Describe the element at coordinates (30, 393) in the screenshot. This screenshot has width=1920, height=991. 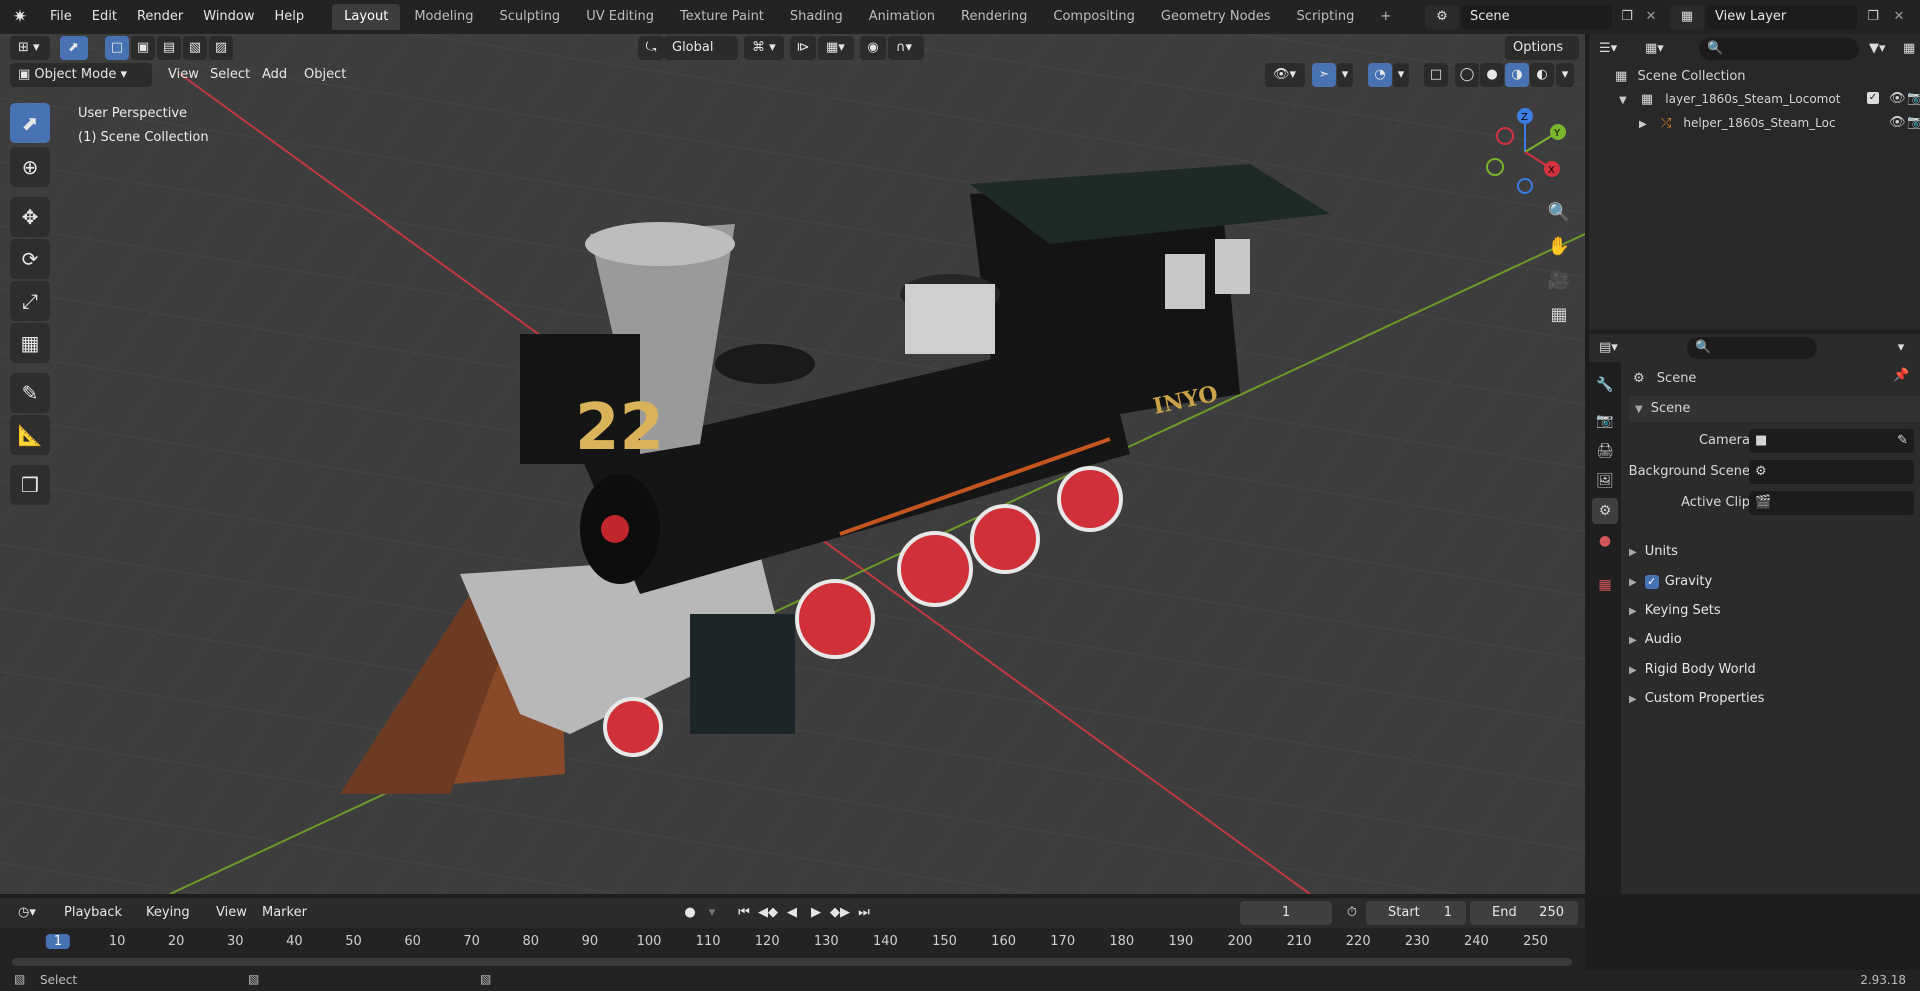
I see `tool-annotate: ✎` at that location.